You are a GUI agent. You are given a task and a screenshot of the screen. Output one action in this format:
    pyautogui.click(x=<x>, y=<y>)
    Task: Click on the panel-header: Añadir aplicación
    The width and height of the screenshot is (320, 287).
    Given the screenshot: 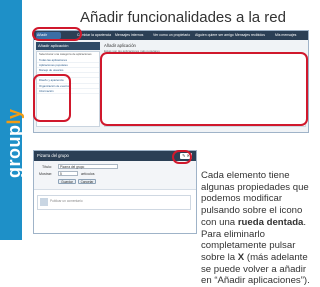 What is the action you would take?
    pyautogui.click(x=68, y=46)
    